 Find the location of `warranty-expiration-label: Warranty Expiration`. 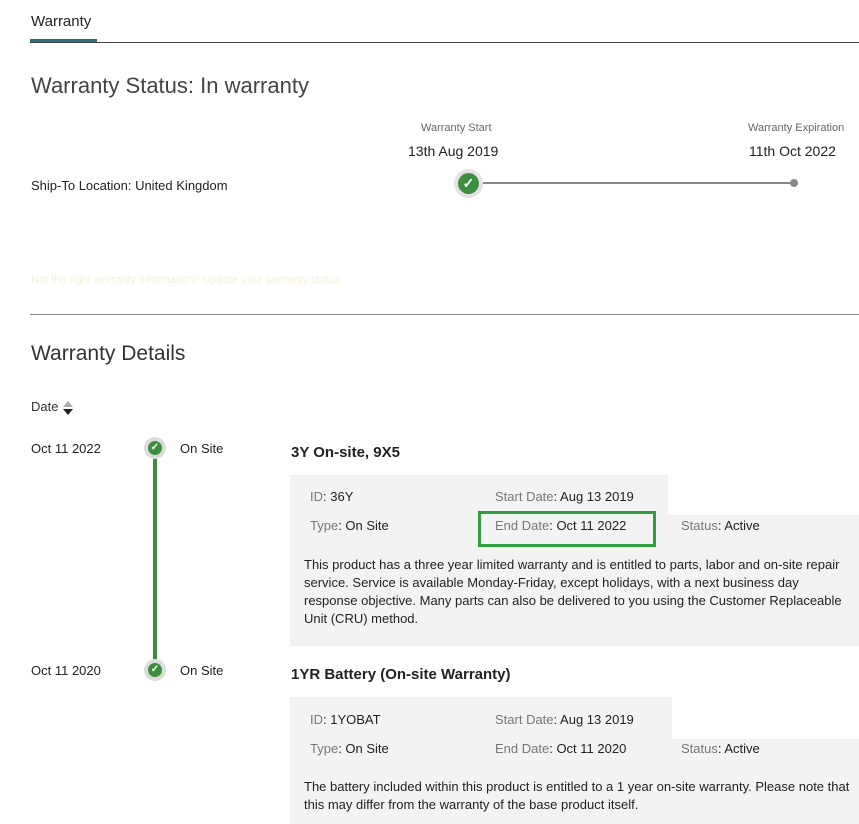

warranty-expiration-label: Warranty Expiration is located at coordinates (796, 128).